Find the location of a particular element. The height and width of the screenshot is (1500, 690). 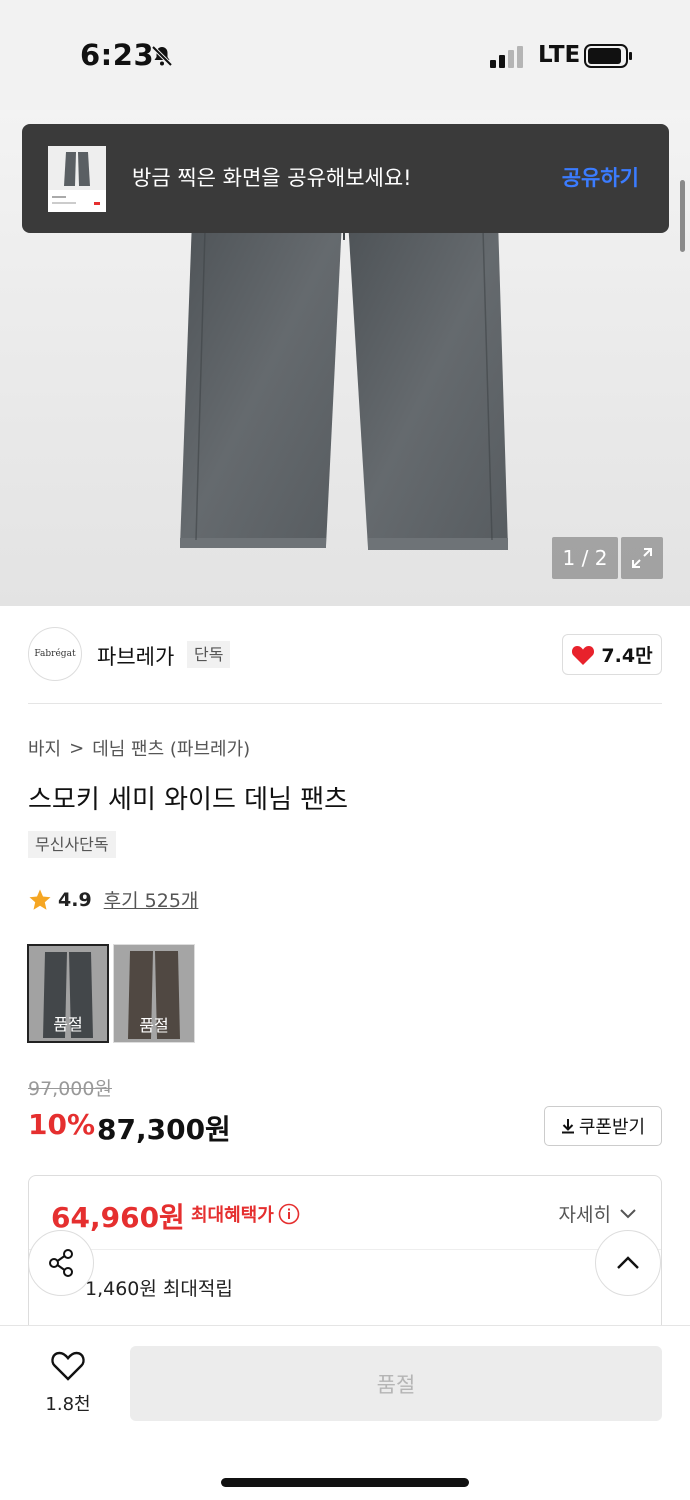

breadcrumb-category: 바지 is located at coordinates (44, 748).